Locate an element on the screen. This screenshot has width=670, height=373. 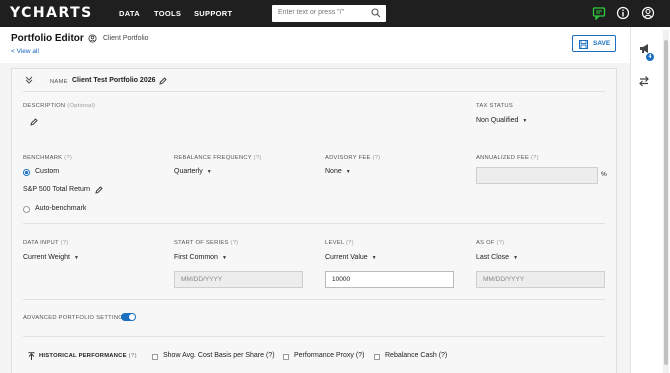
view-all-link: < View all is located at coordinates (25, 51).